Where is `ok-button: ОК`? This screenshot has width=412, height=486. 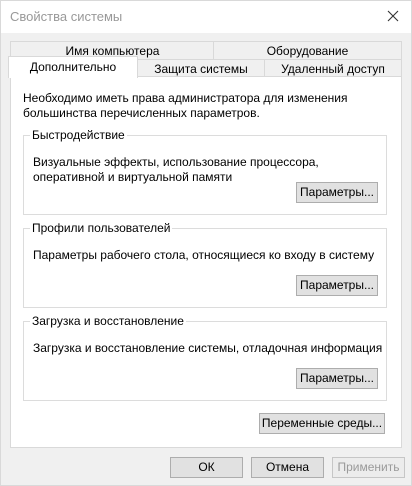 ok-button: ОК is located at coordinates (206, 467).